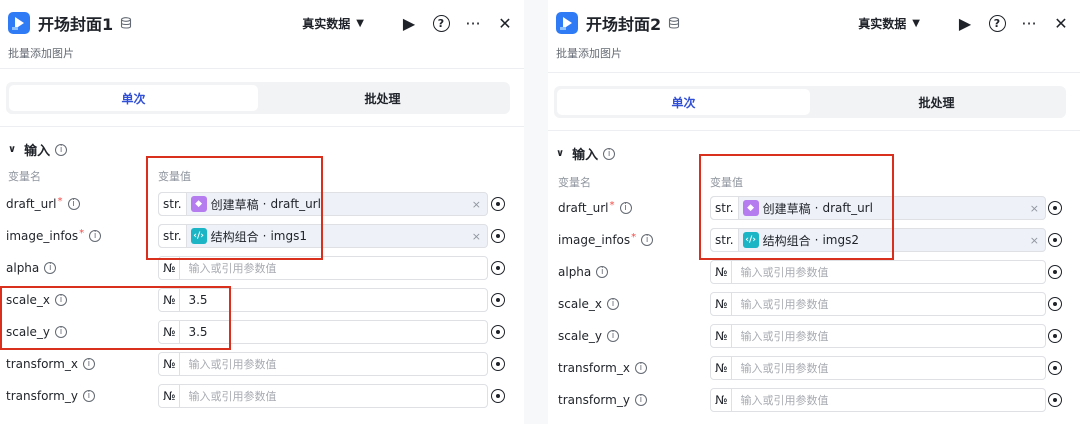 Image resolution: width=1080 pixels, height=424 pixels. I want to click on database-icon, so click(126, 23).